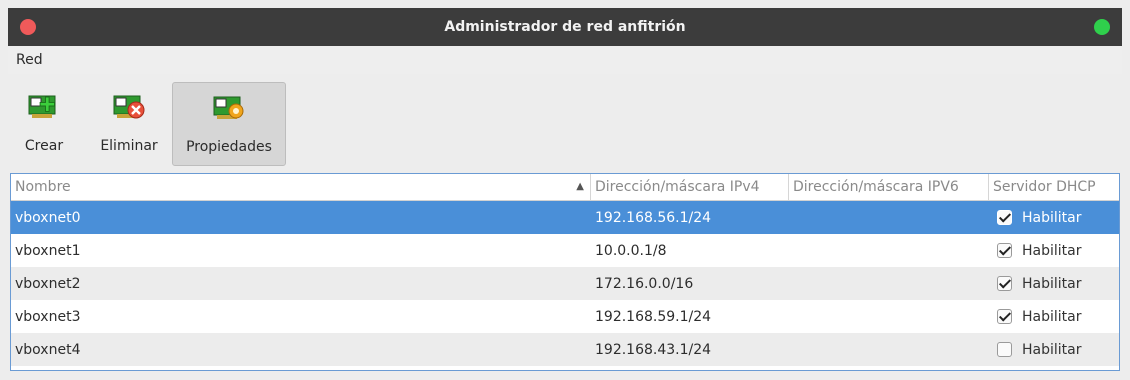 The image size is (1130, 380). What do you see at coordinates (25, 60) in the screenshot?
I see `menu-item-red: Red` at bounding box center [25, 60].